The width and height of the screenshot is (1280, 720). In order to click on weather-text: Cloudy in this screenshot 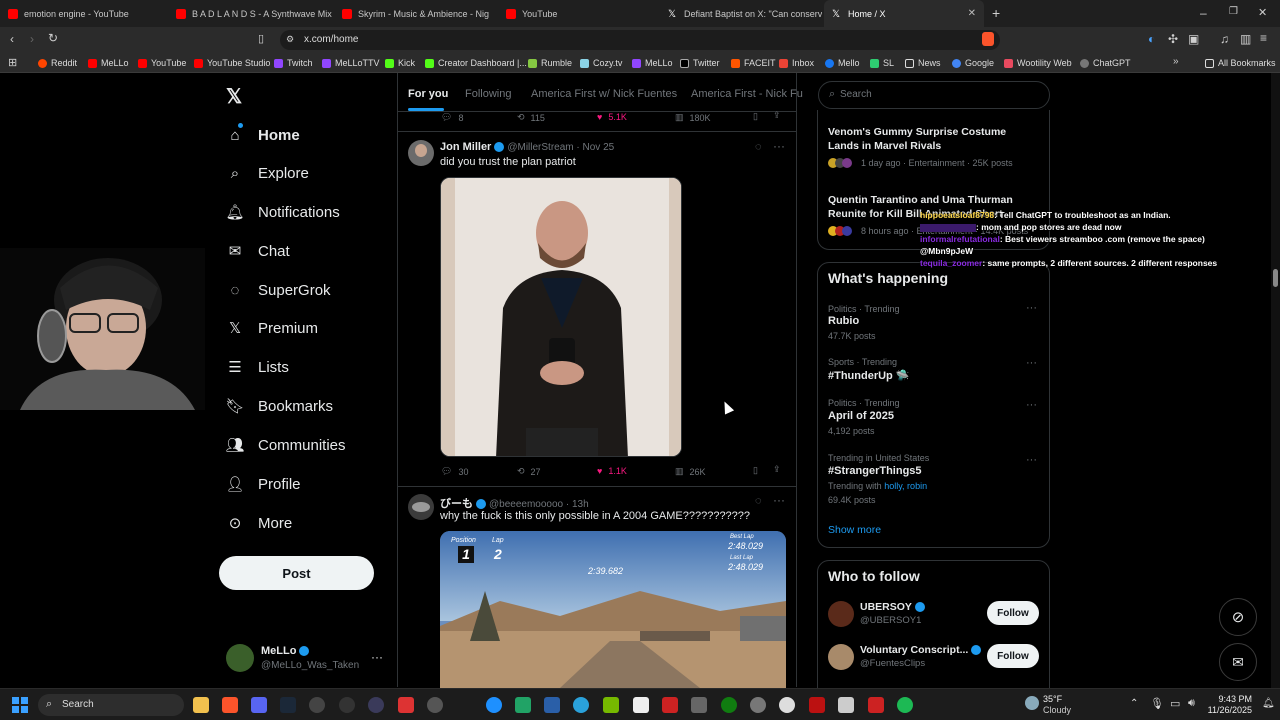, I will do `click(1057, 710)`.